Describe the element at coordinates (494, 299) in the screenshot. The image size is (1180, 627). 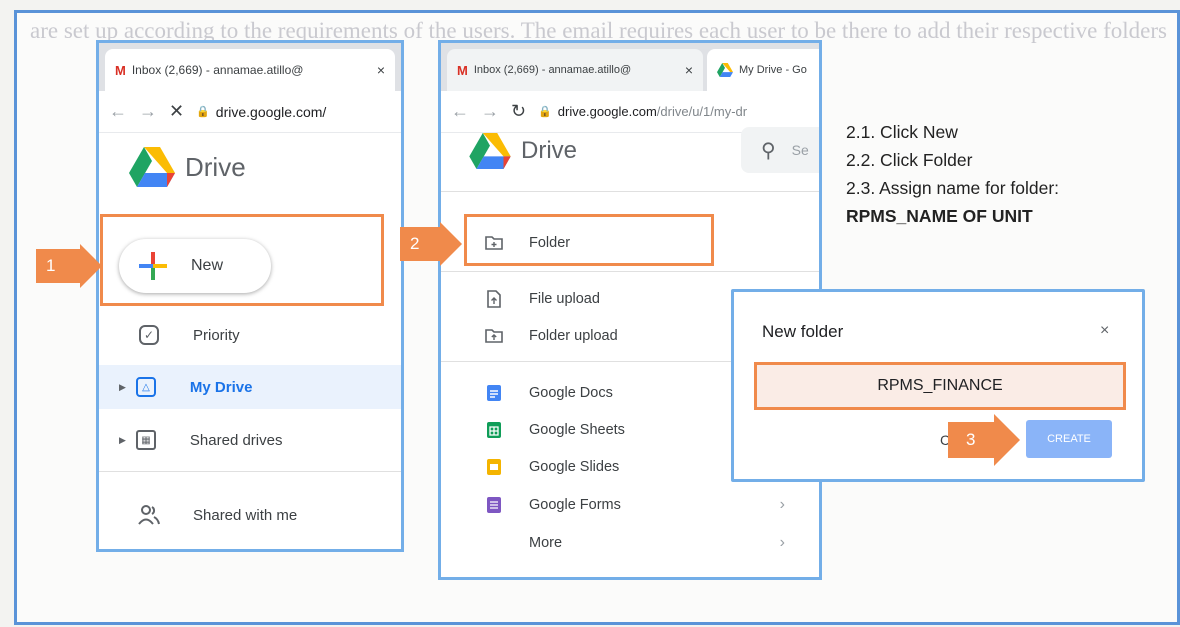
I see `file-upload-icon` at that location.